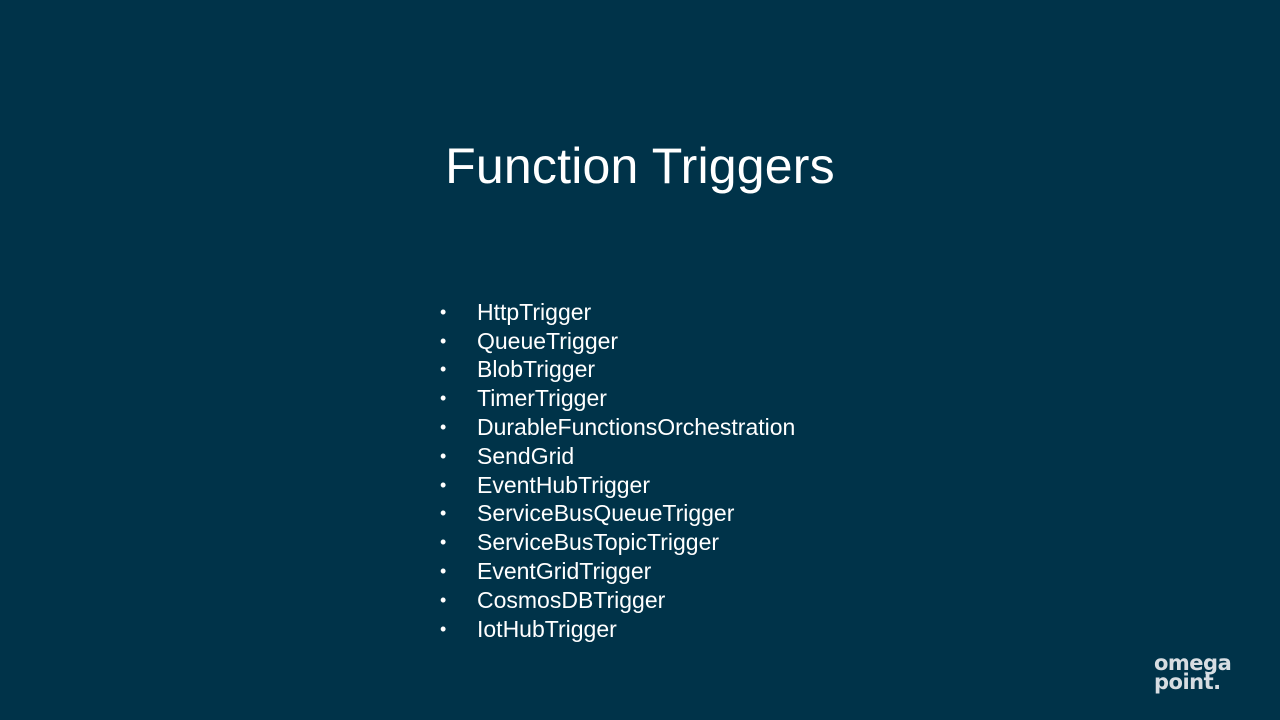  I want to click on list-item-label: IotHubTrigger, so click(547, 628).